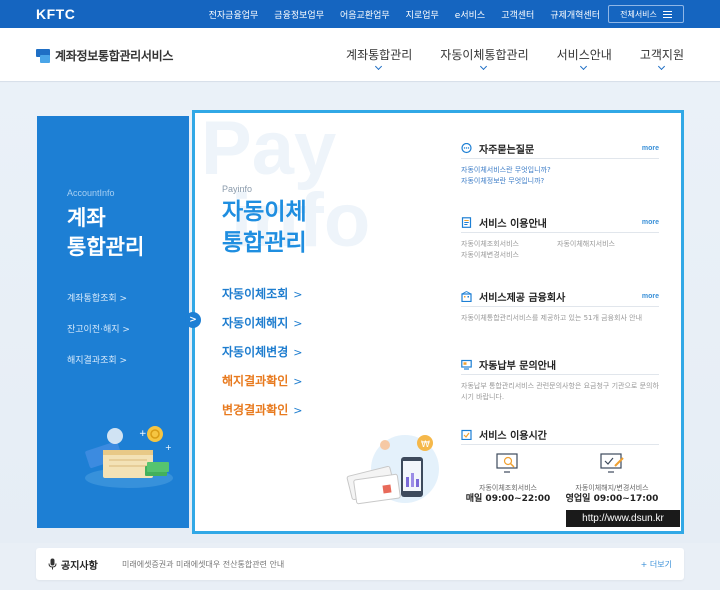  What do you see at coordinates (552, 318) in the screenshot?
I see `providers-text: 자동이체통합관리서비스를 제공하고 있는 51개 금융회사 안내` at bounding box center [552, 318].